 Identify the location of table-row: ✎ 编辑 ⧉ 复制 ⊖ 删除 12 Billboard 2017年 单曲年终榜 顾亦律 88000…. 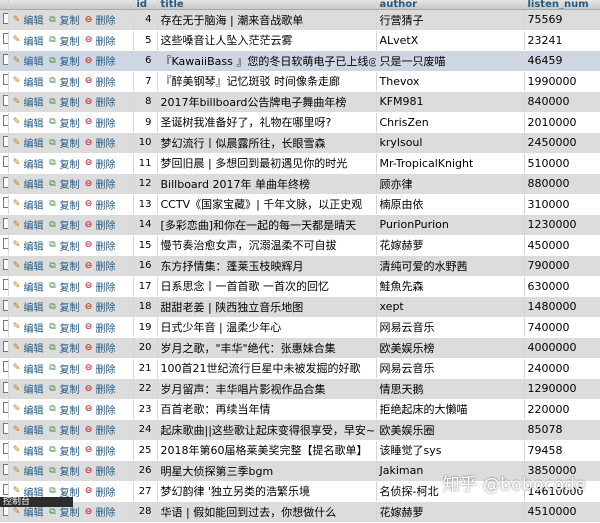
(300, 184).